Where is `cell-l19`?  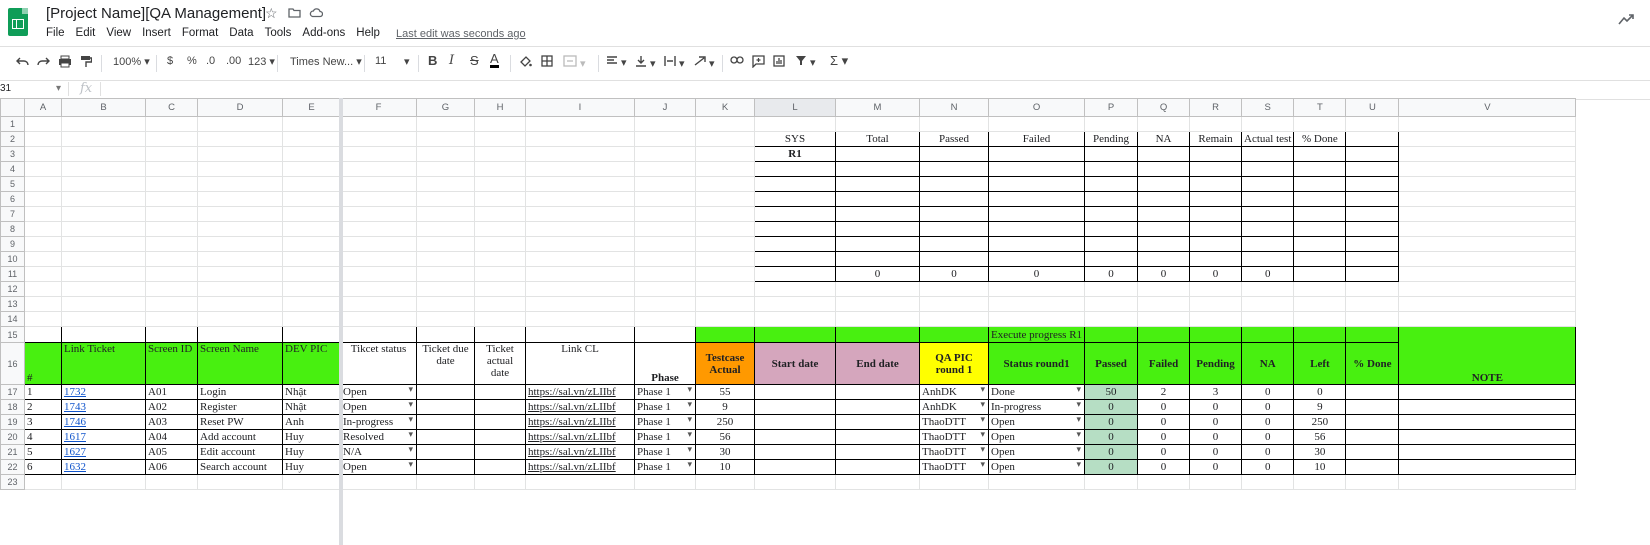
cell-l19 is located at coordinates (795, 422).